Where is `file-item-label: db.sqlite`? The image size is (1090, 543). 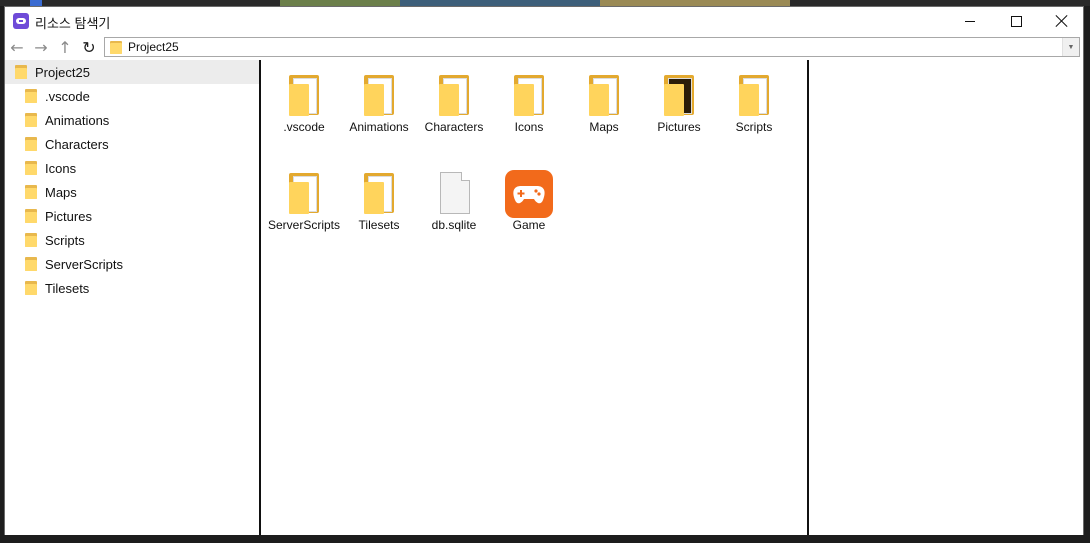 file-item-label: db.sqlite is located at coordinates (454, 225).